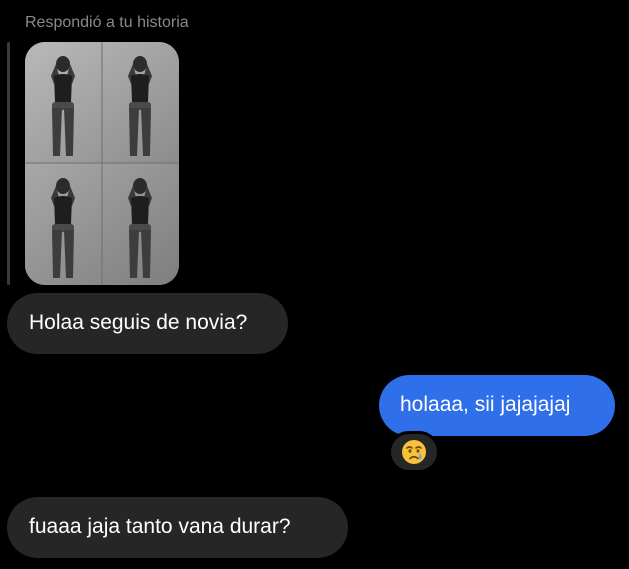  Describe the element at coordinates (107, 22) in the screenshot. I see `story-reply-caption: Respondió a tu historia` at that location.